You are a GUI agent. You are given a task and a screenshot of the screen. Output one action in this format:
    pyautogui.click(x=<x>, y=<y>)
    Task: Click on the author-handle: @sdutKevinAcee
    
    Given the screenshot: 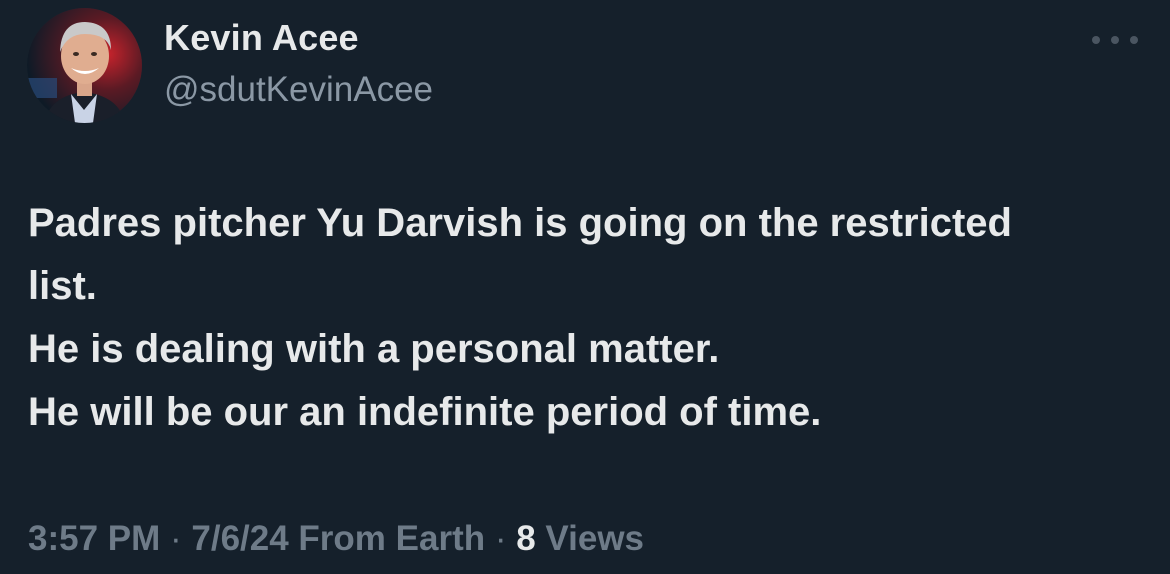 What is the action you would take?
    pyautogui.click(x=298, y=89)
    